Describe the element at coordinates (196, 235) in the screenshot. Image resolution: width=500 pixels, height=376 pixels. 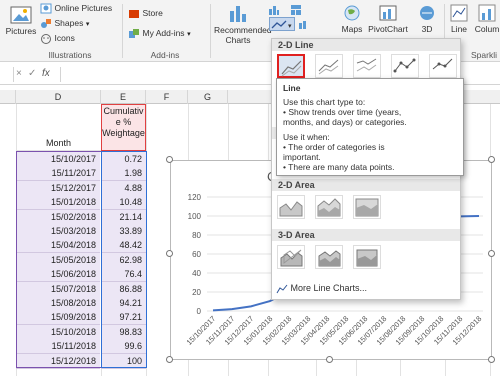
I see `y-tick-label: 80` at that location.